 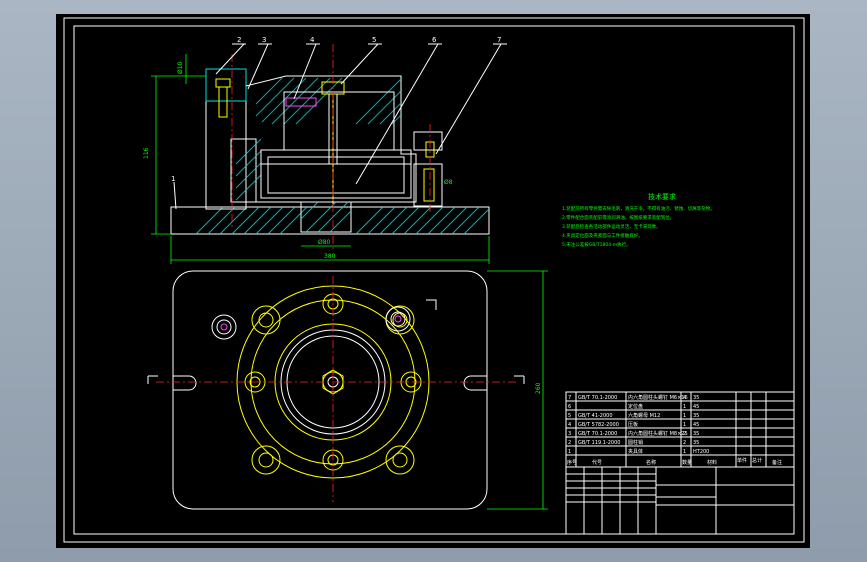 What do you see at coordinates (638, 208) in the screenshot?
I see `tech-line-1: 1.装配前所有零件需去除毛刺，清洗干净，不得有油污、锈蚀、切屑等杂物。` at bounding box center [638, 208].